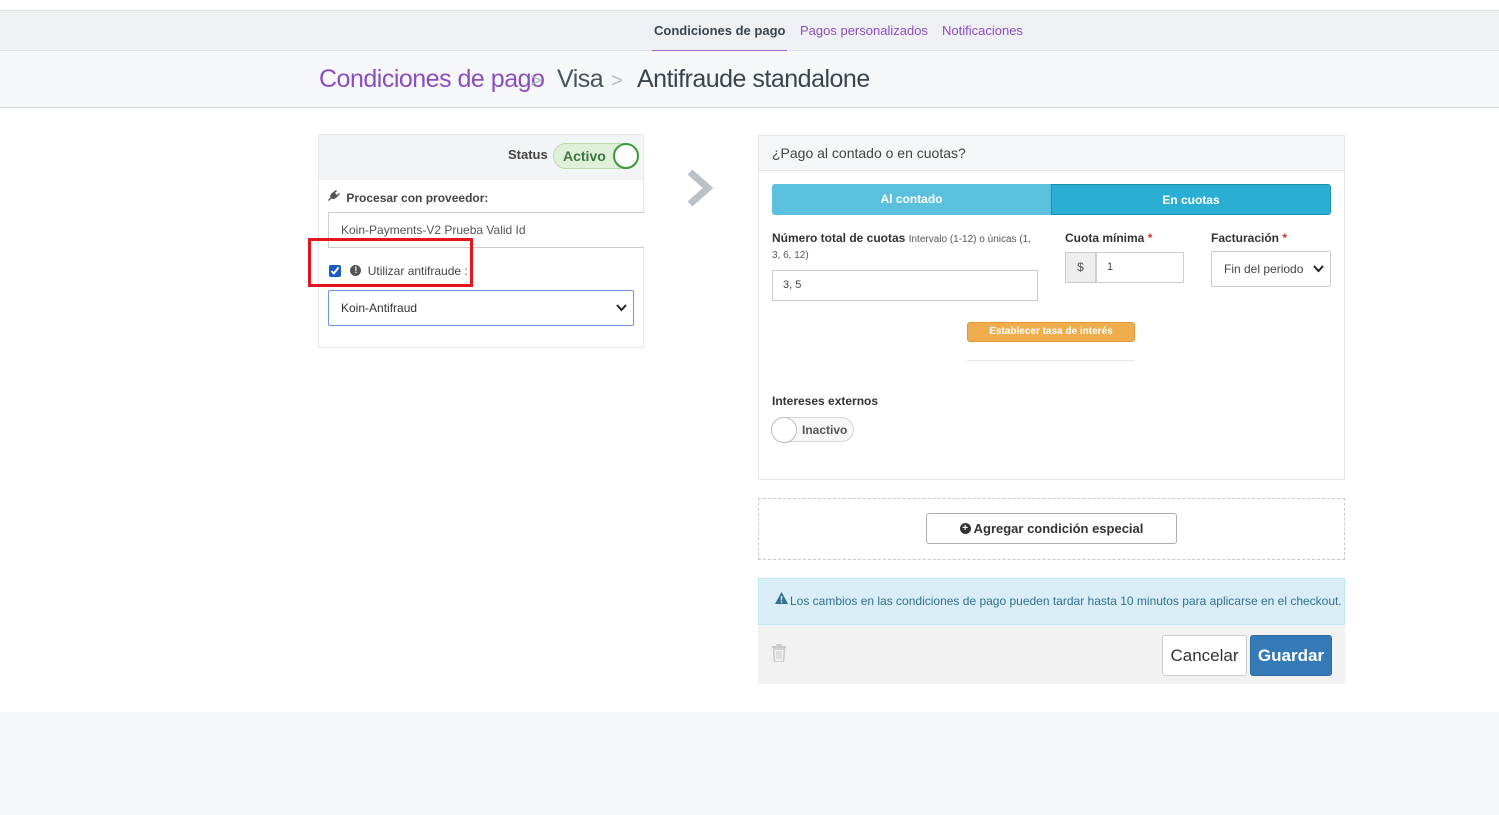 The image size is (1499, 815). I want to click on page-bottom-background, so click(749, 763).